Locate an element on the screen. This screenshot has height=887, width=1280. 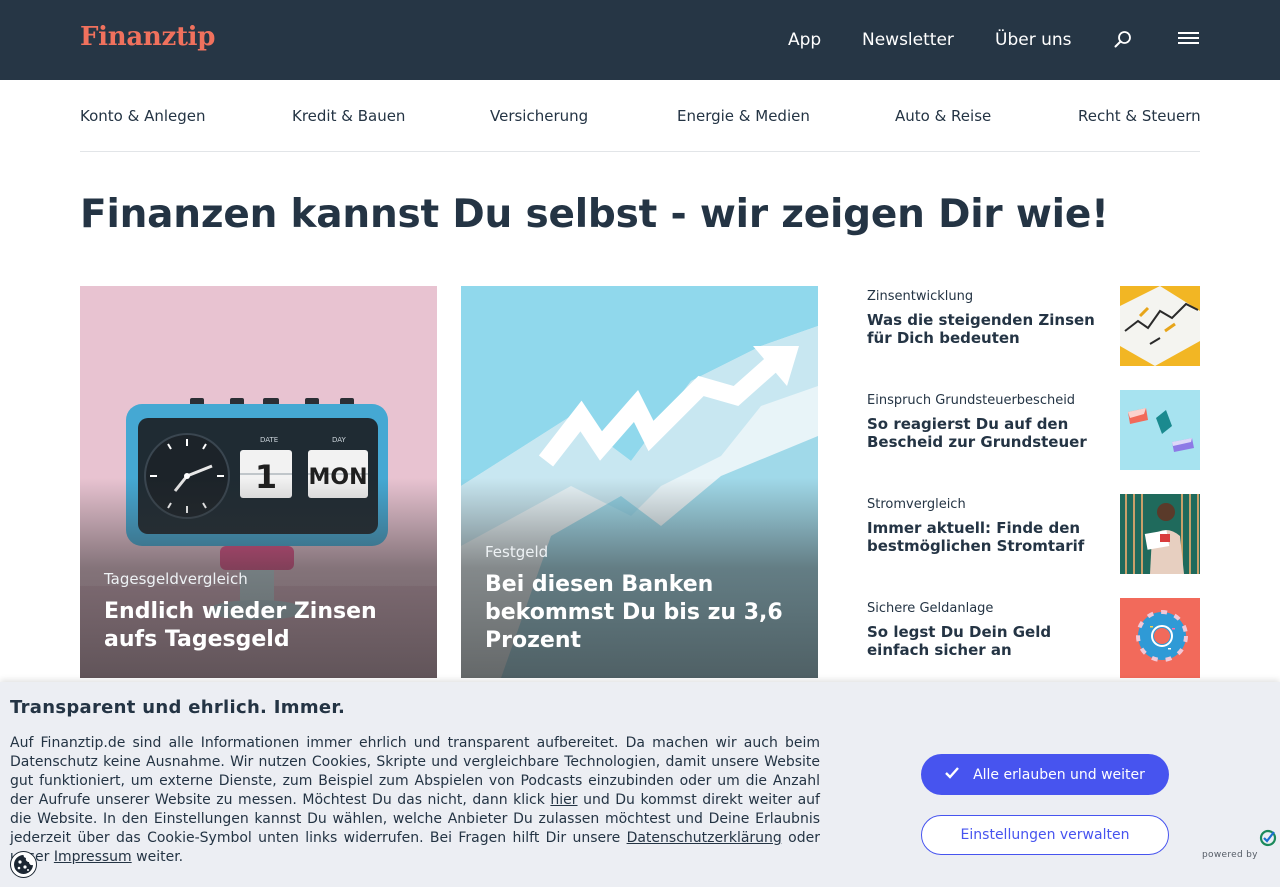
article-kicker: Stromvergleich is located at coordinates (916, 504).